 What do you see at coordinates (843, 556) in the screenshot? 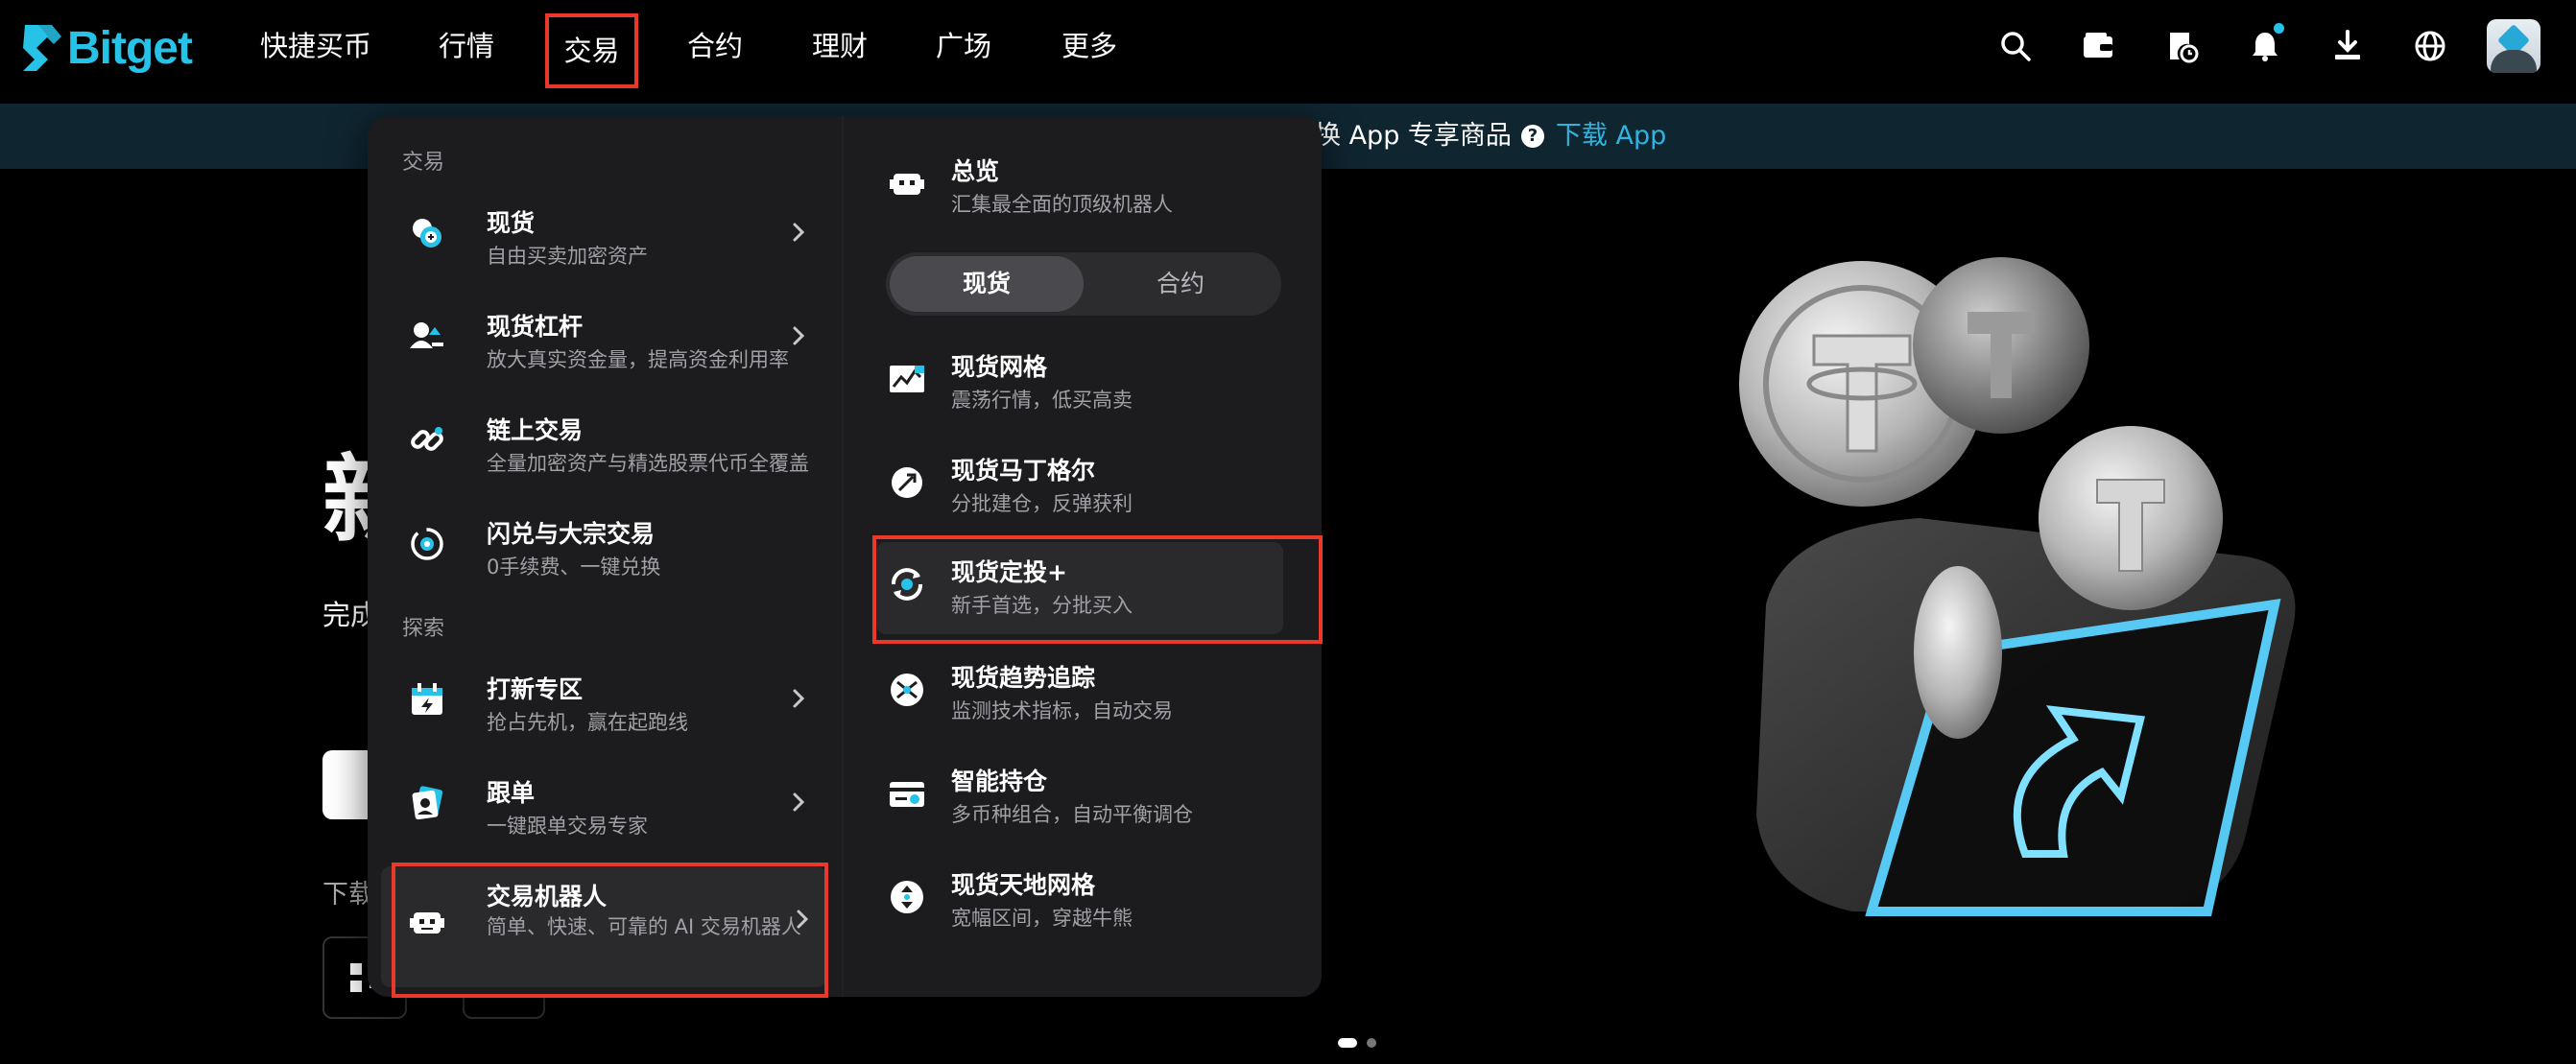
I see `menu-divider` at bounding box center [843, 556].